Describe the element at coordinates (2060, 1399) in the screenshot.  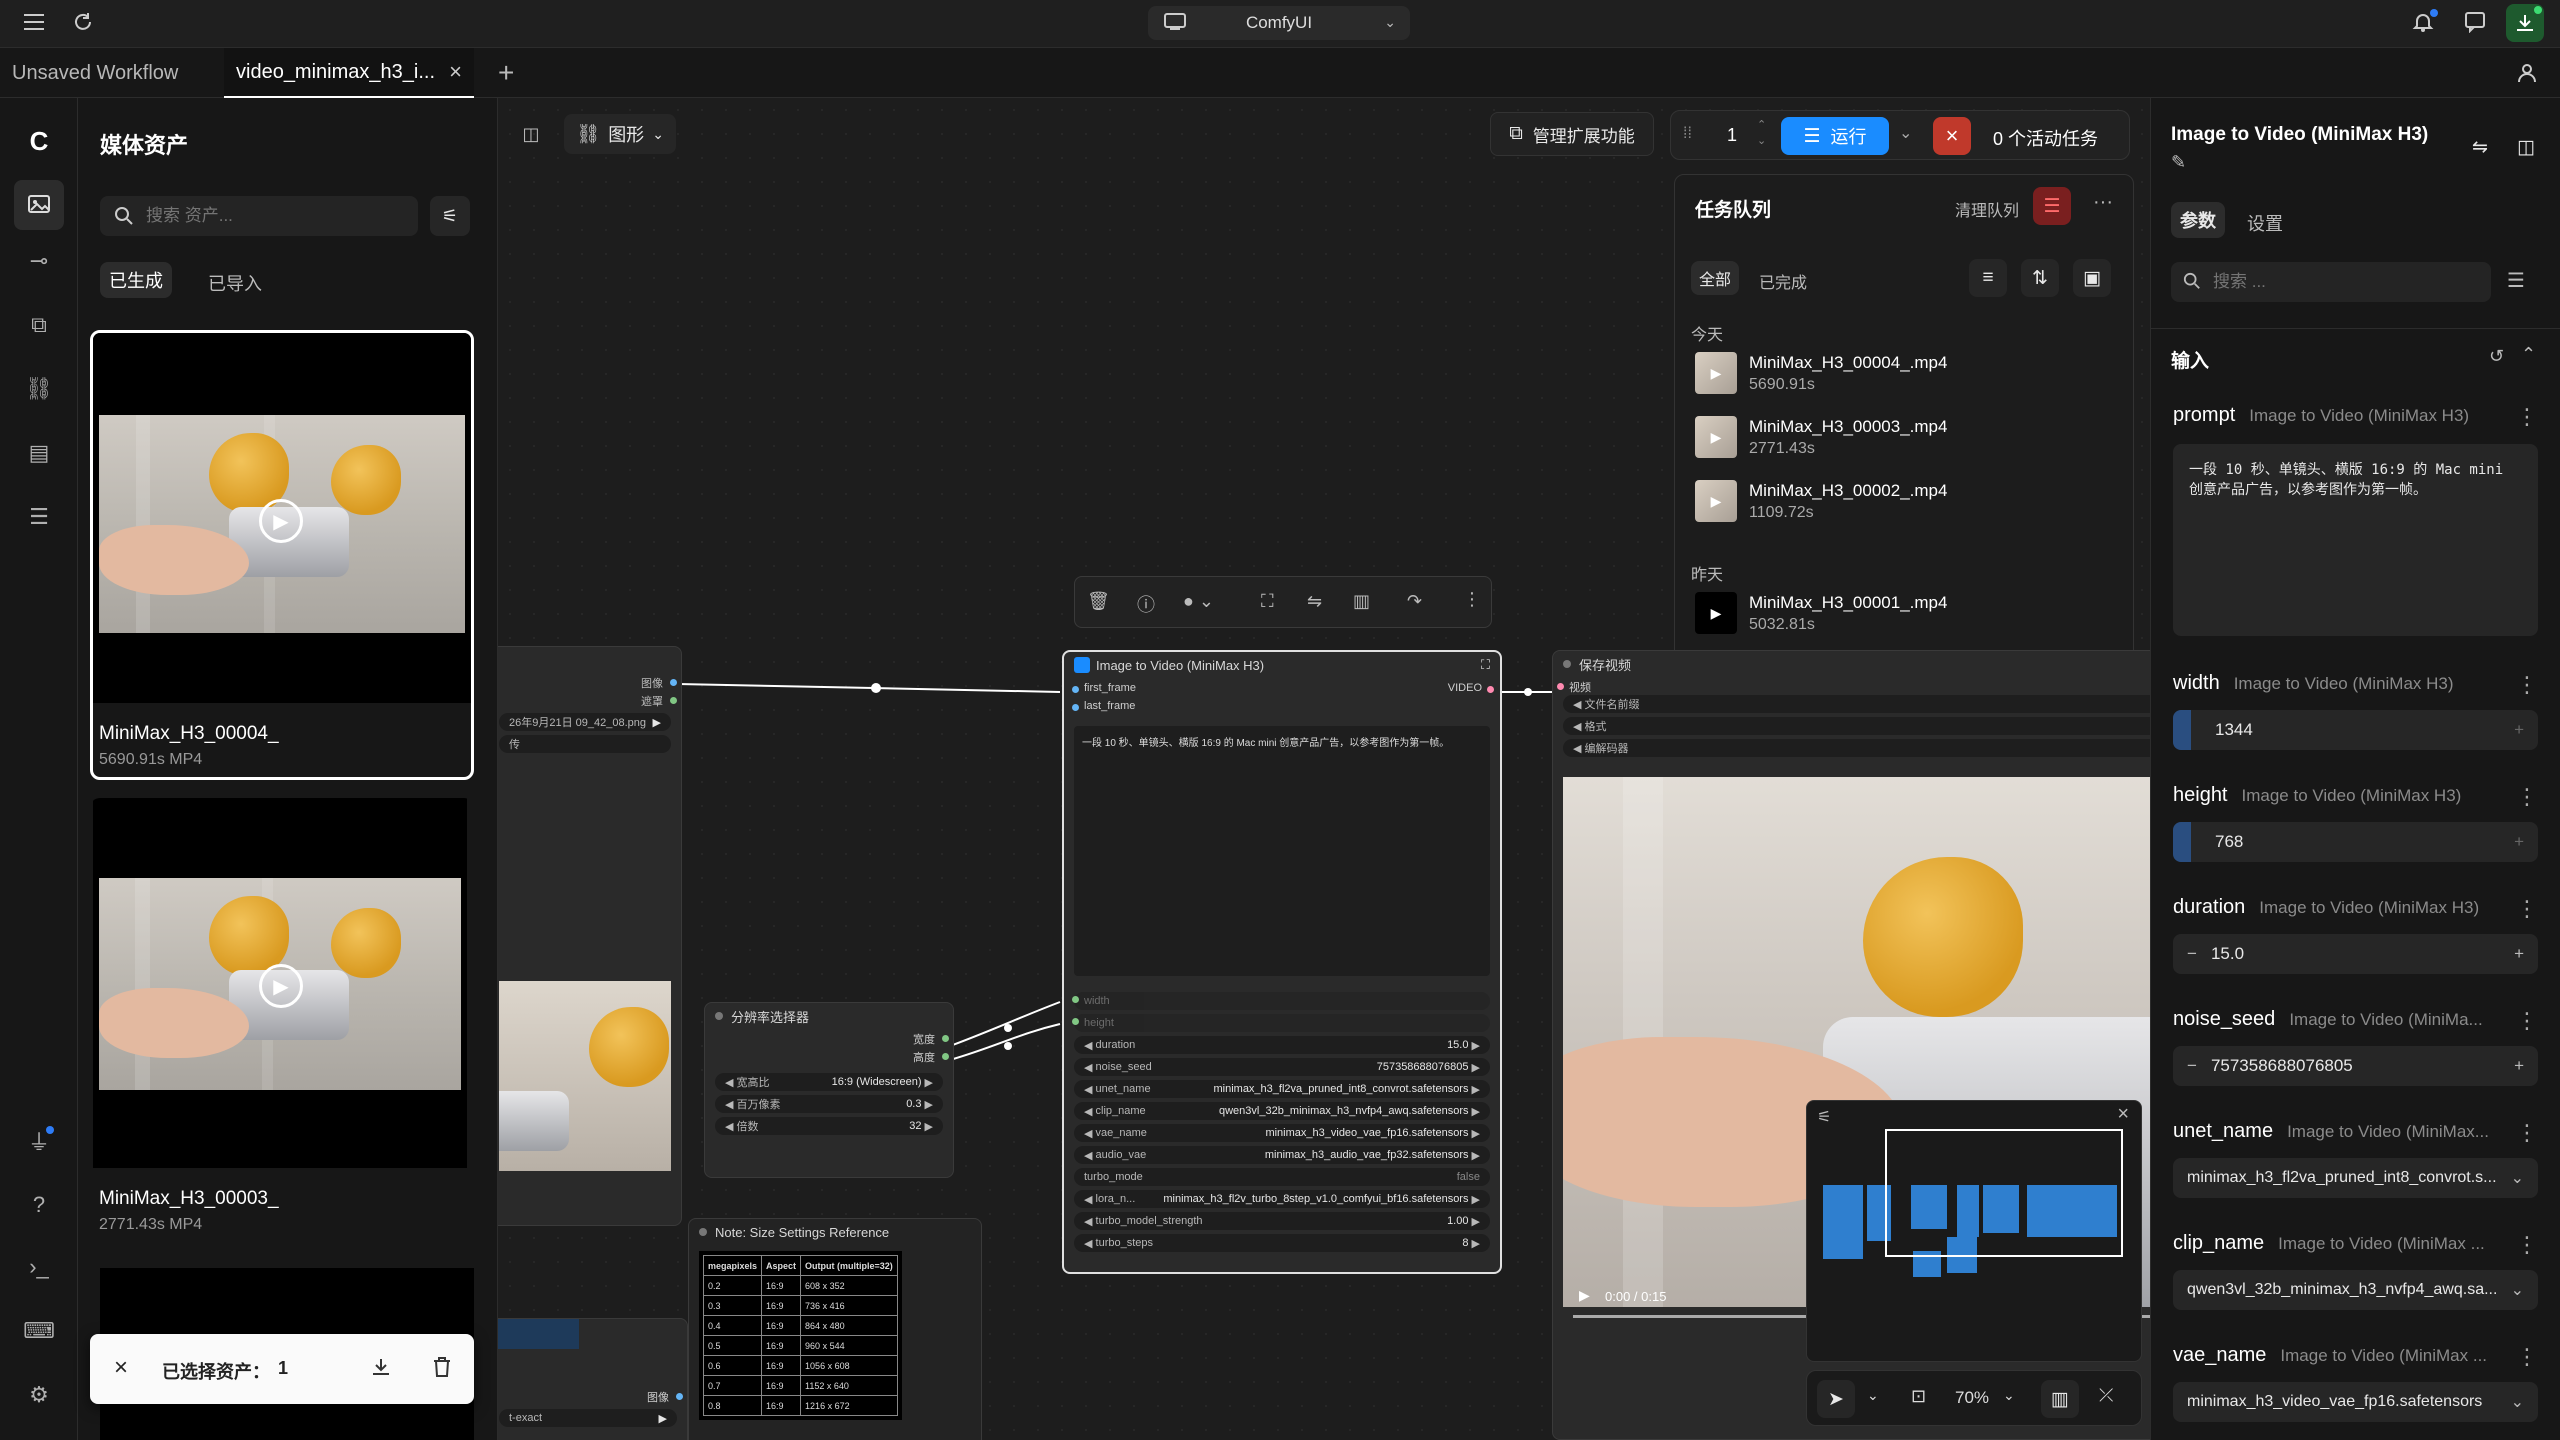
I see `minimap-toggle-button: ▥` at that location.